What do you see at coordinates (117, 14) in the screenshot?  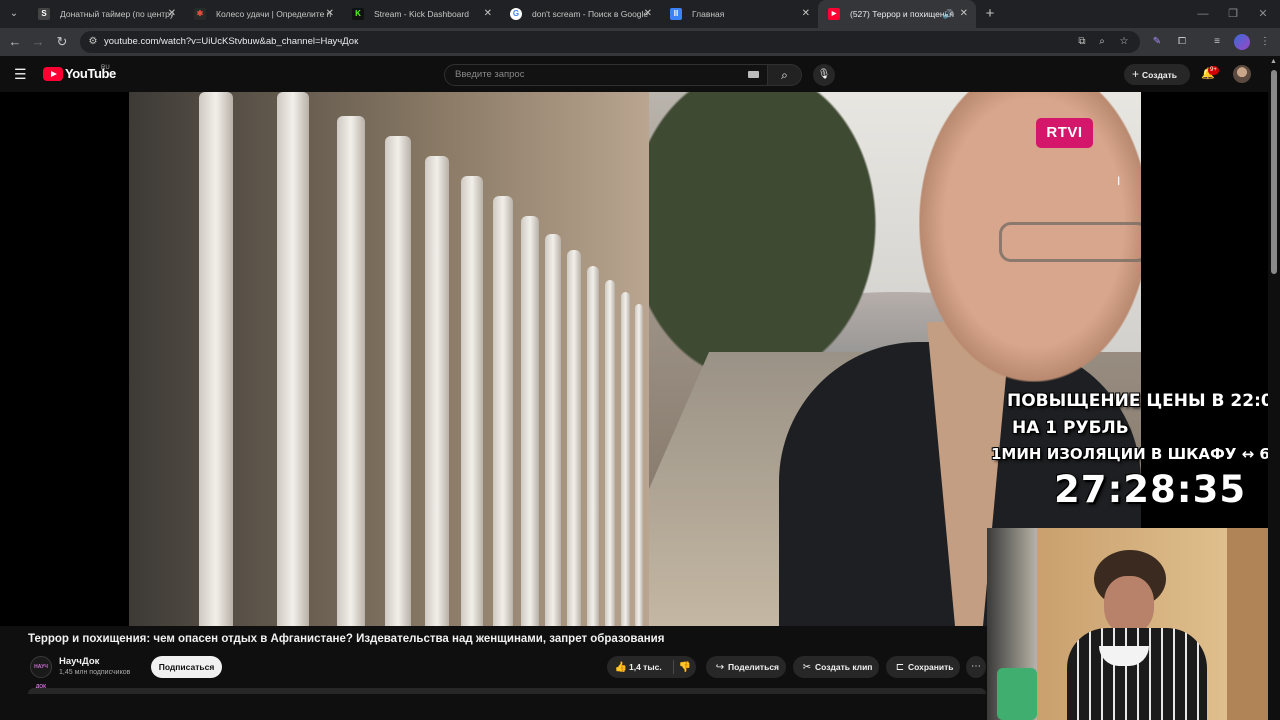 I see `tab-title: Донатный таймер (по центру` at bounding box center [117, 14].